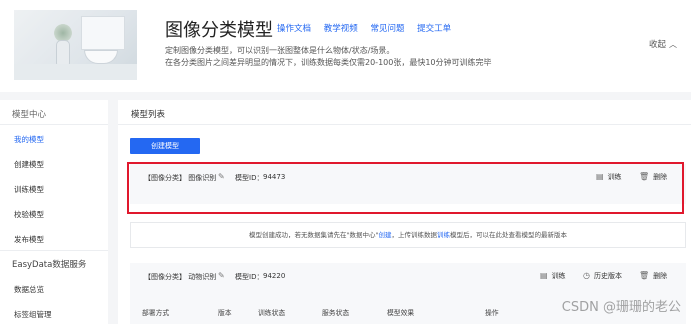  Describe the element at coordinates (274, 276) in the screenshot. I see `model-id-value: 94220` at that location.